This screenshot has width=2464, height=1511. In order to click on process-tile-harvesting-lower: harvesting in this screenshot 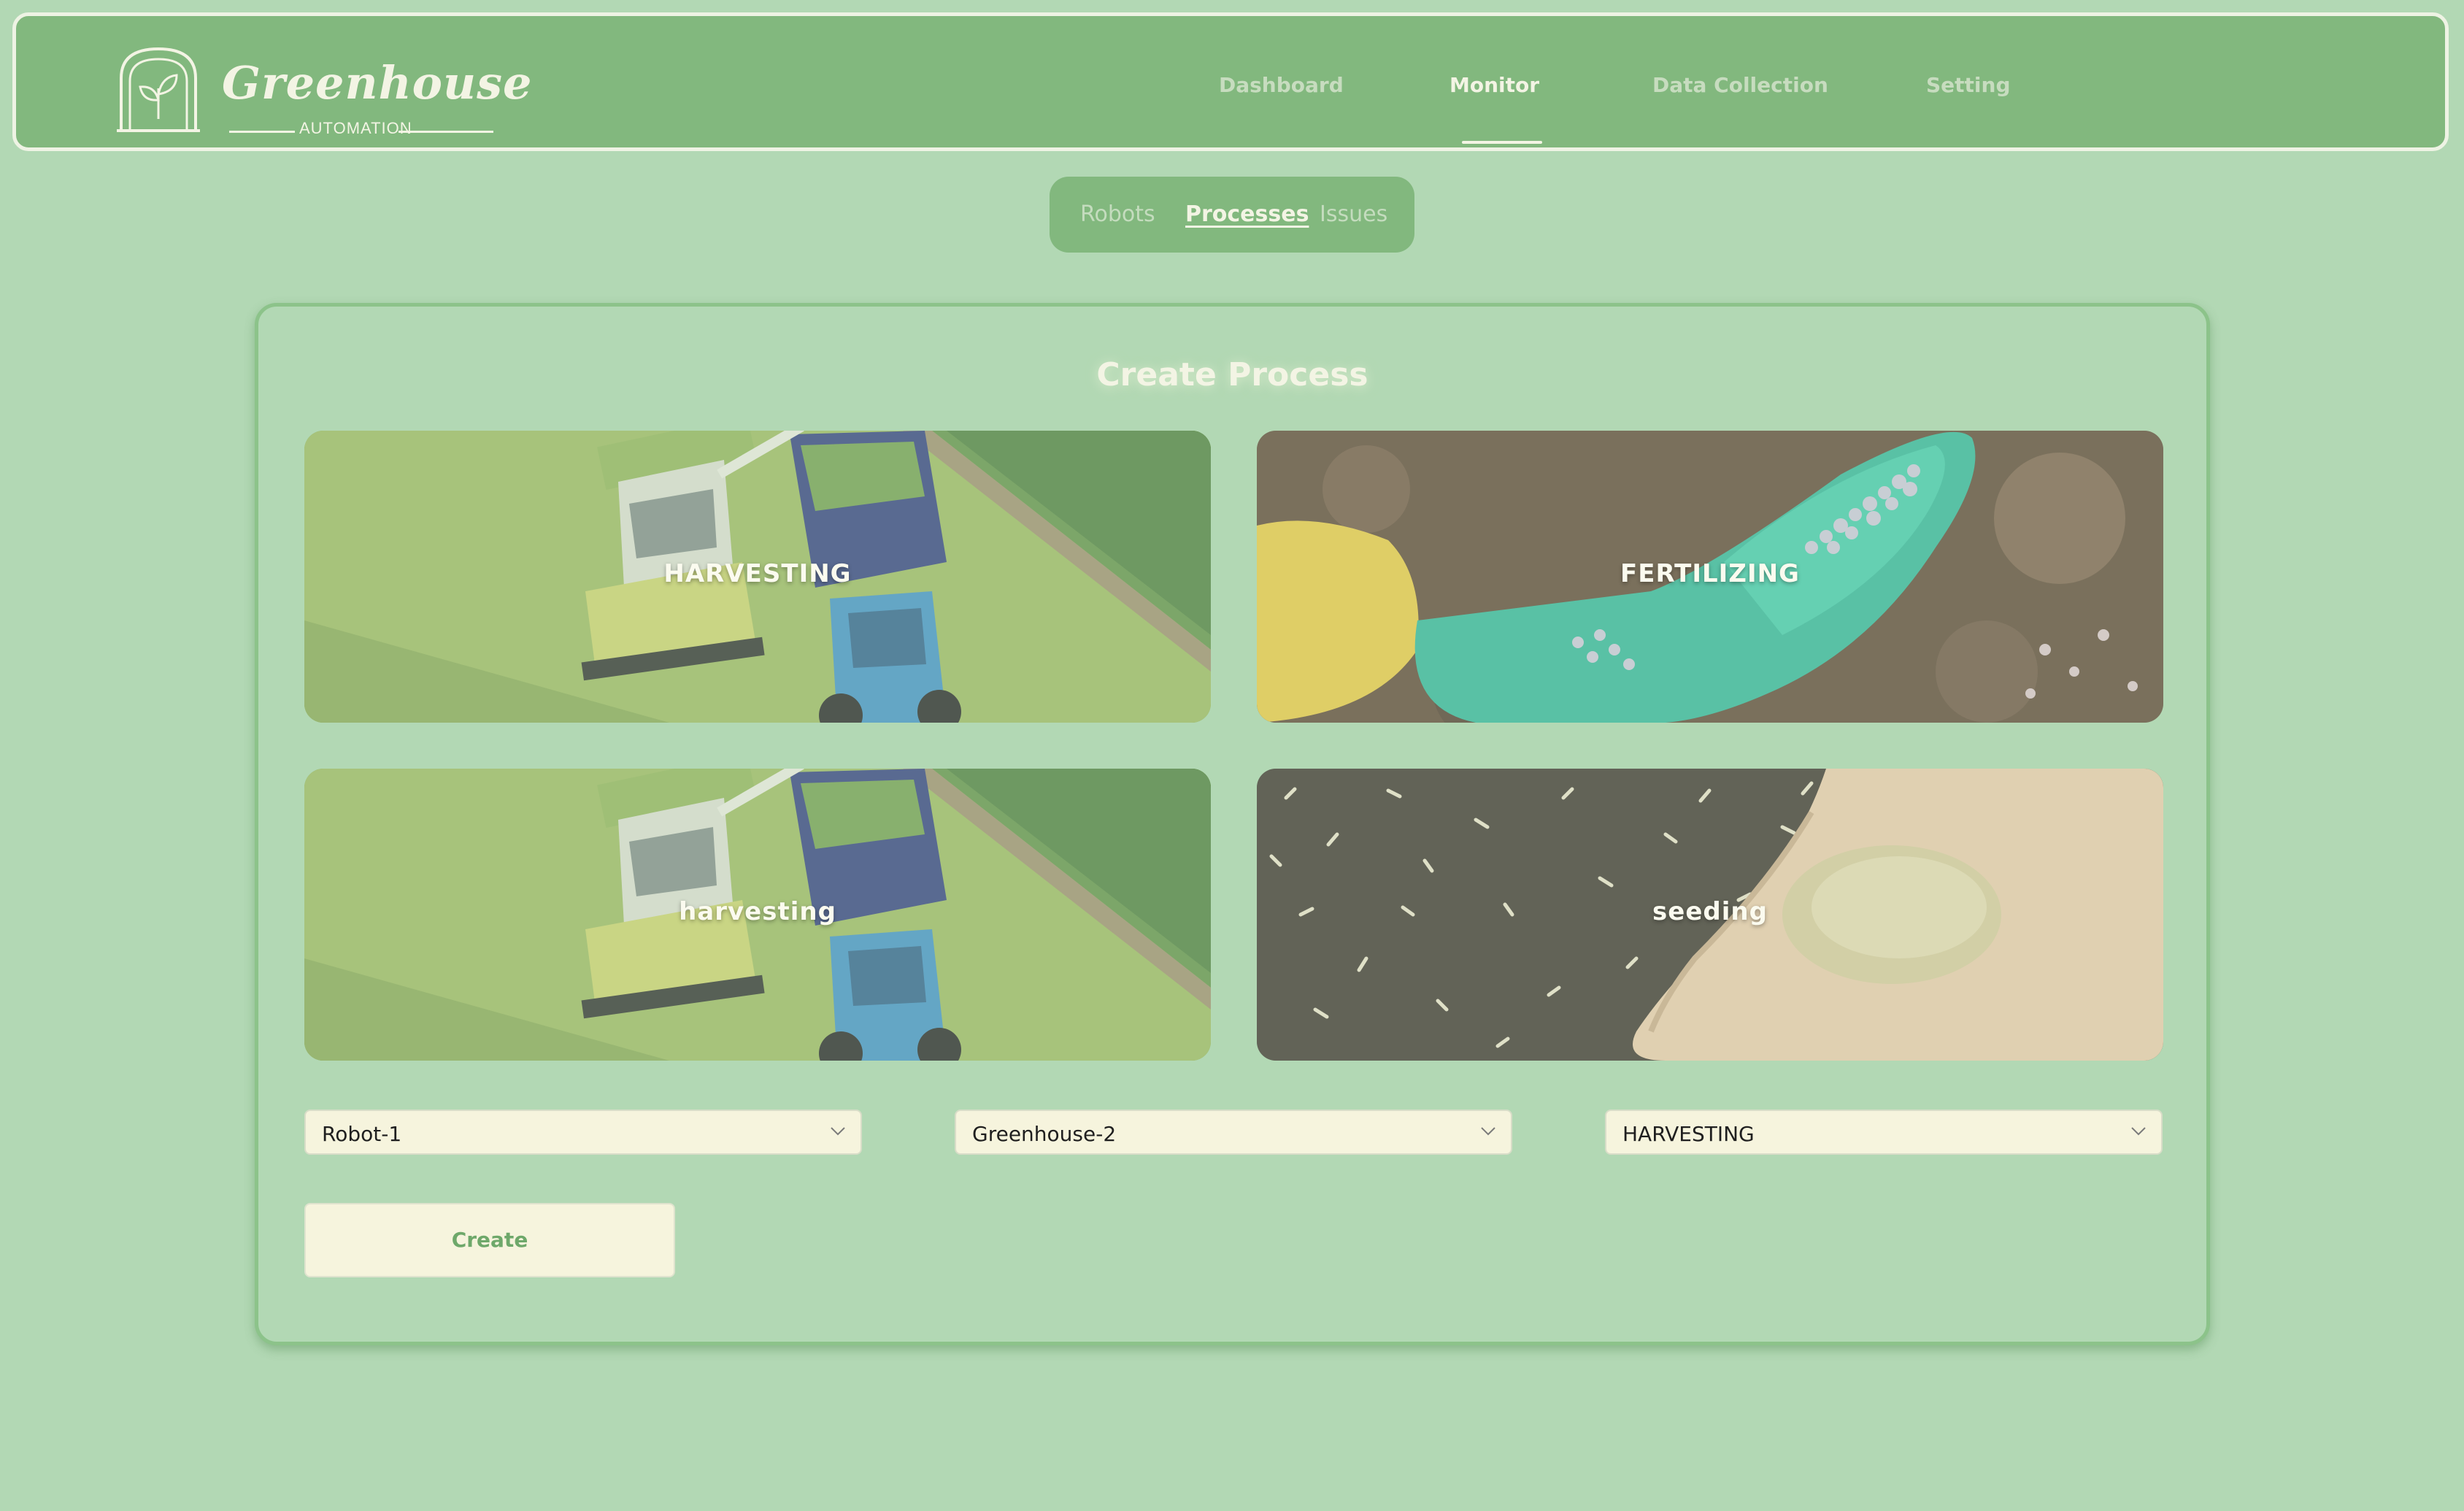, I will do `click(757, 915)`.